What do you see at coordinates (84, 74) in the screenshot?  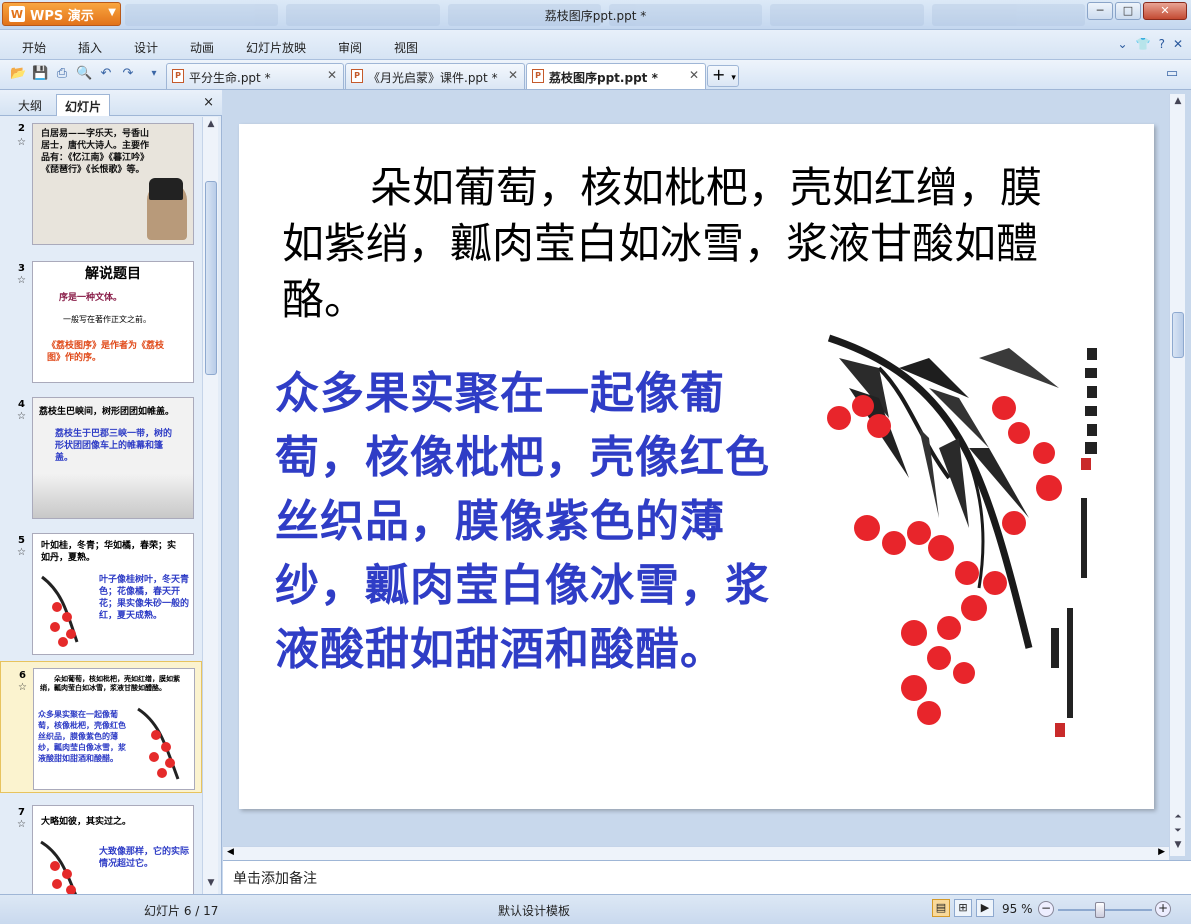 I see `print-preview-icon: 🔍` at bounding box center [84, 74].